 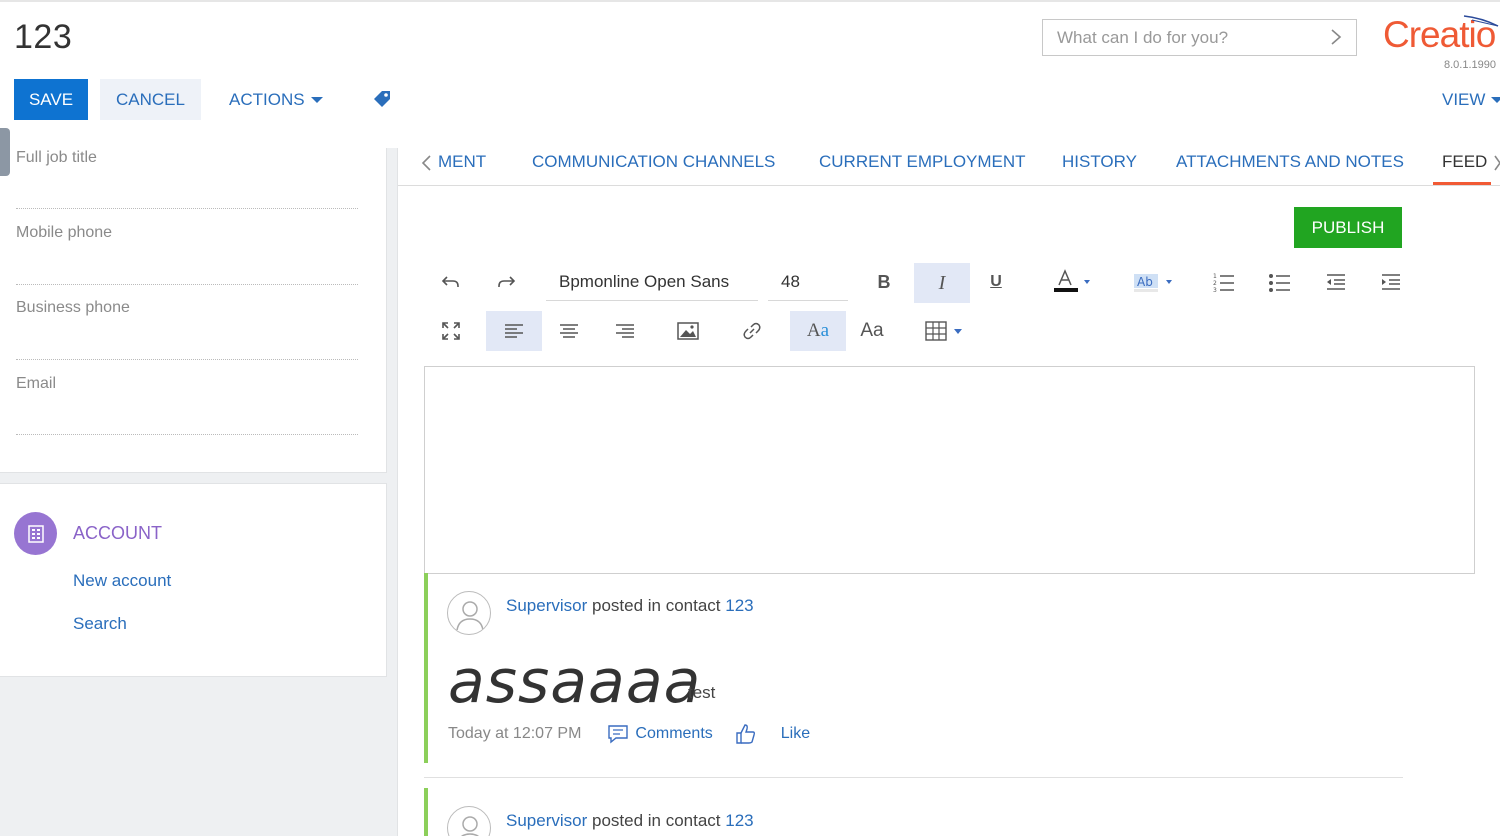 I want to click on table-icon, so click(x=943, y=331).